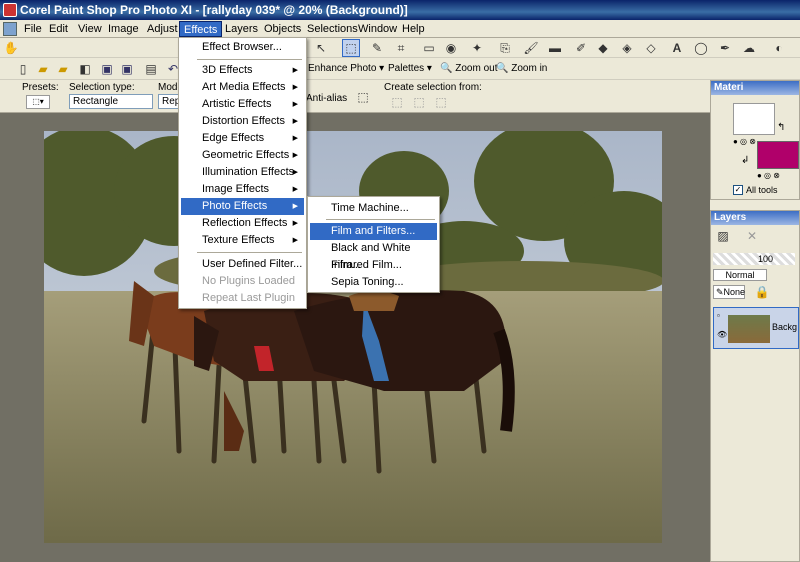 Image resolution: width=800 pixels, height=562 pixels. I want to click on new-file-icon: ▯, so click(23, 69).